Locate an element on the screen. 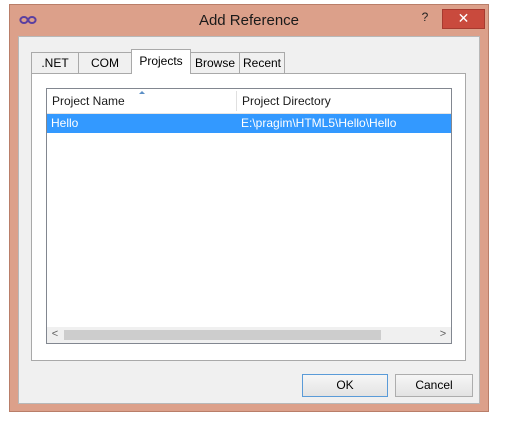 The width and height of the screenshot is (508, 422). help-button: ? is located at coordinates (425, 17).